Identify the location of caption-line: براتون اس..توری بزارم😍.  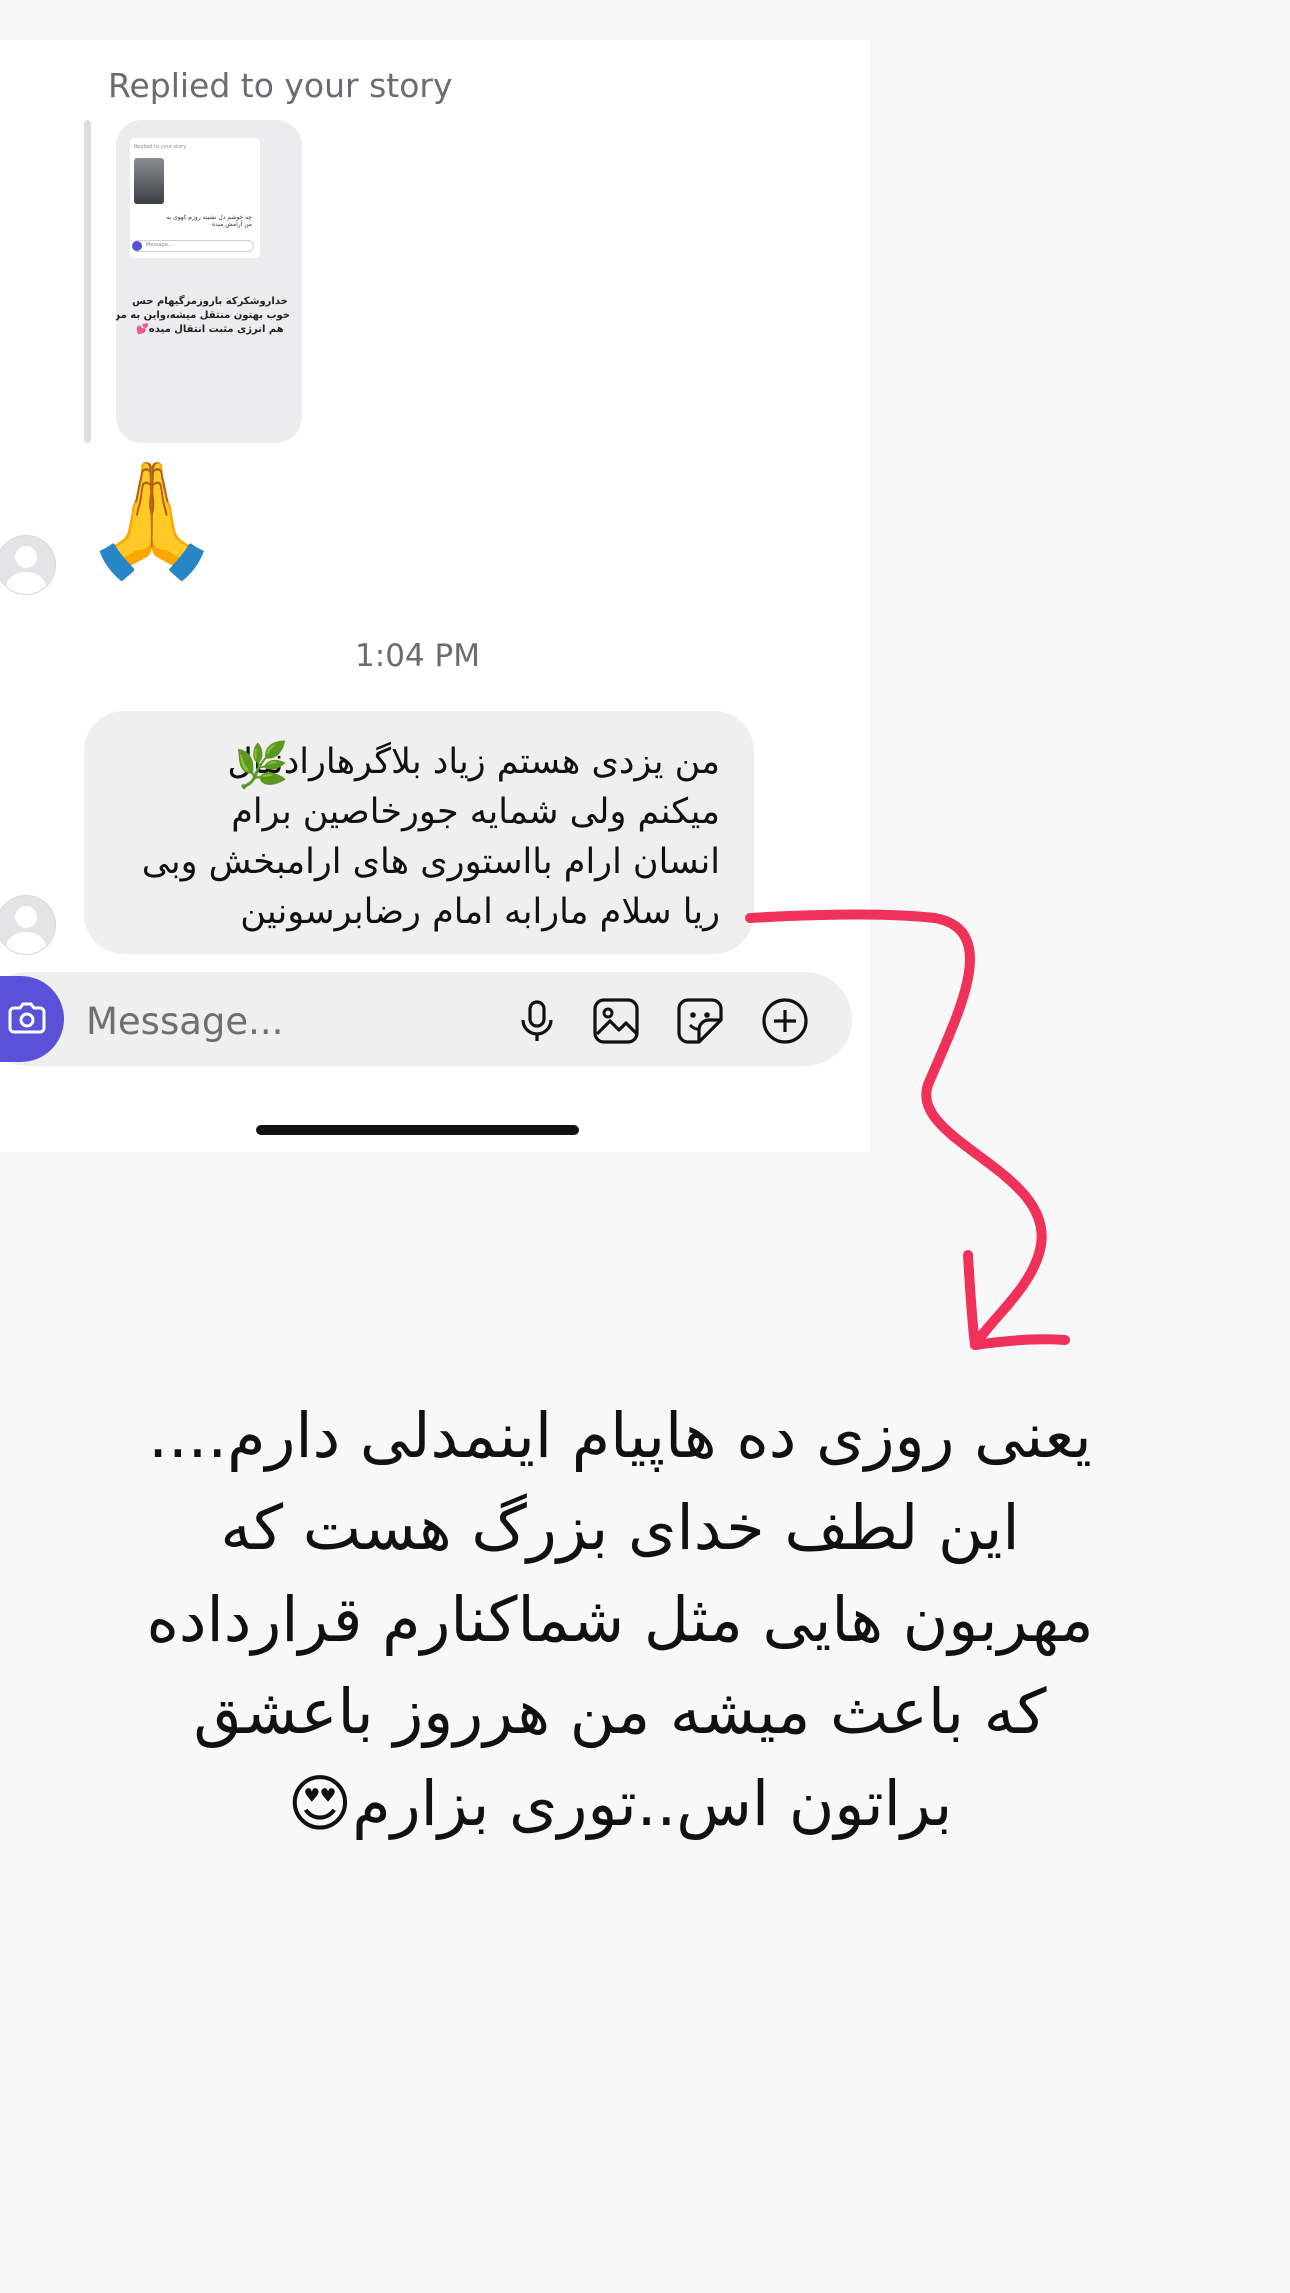
(620, 1803).